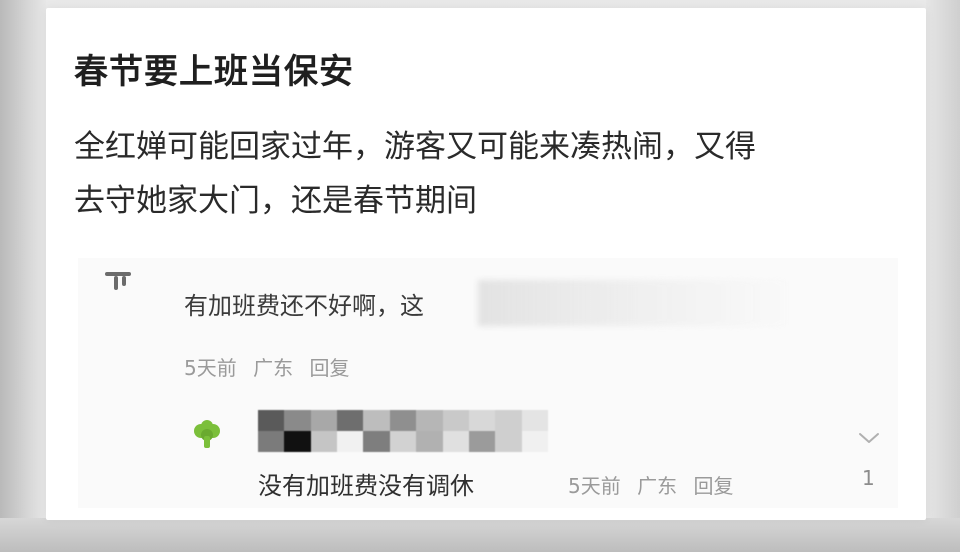 Image resolution: width=960 pixels, height=552 pixels. I want to click on comment-2-time: 5天前, so click(594, 486).